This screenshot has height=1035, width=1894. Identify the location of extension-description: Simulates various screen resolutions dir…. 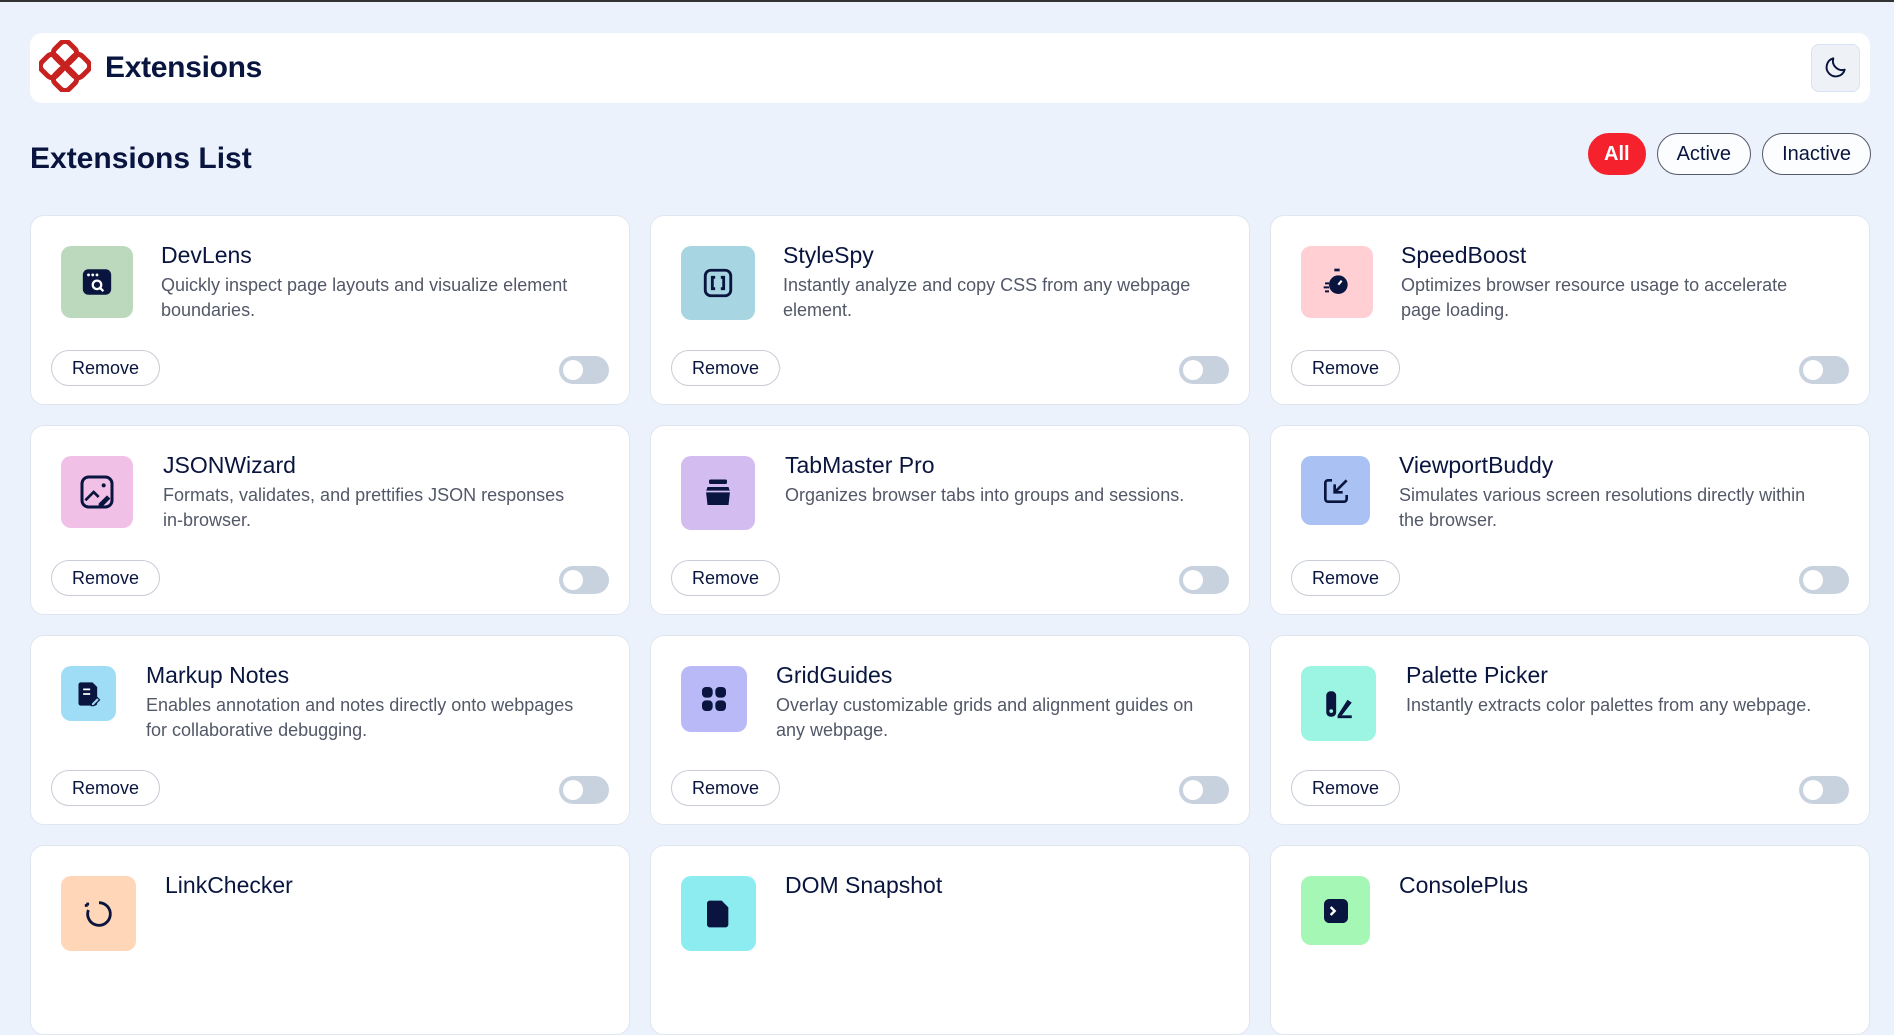
(1602, 507).